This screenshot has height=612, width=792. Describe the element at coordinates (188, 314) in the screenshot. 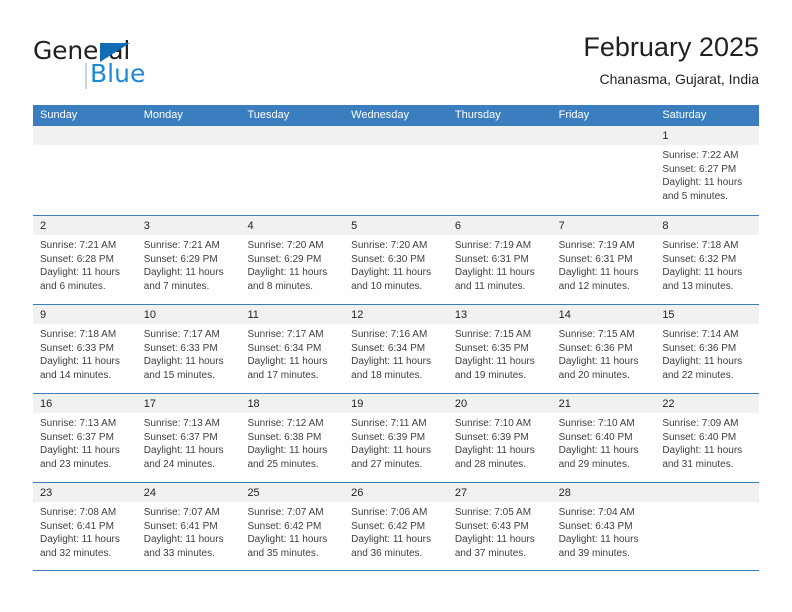

I see `day-number-band: 10` at that location.